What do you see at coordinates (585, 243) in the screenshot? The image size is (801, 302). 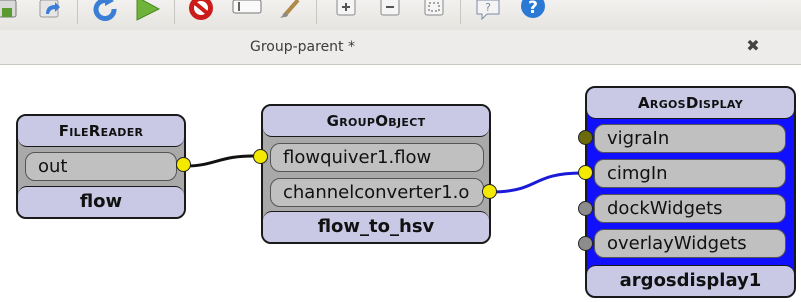 I see `port-overlaywidgets-connector` at bounding box center [585, 243].